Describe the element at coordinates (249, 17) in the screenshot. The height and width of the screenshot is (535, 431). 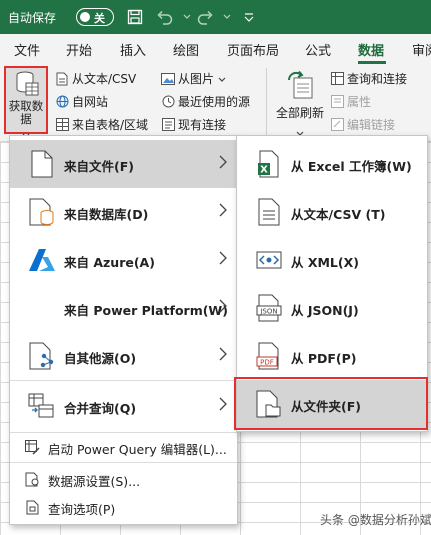
I see `customize-toolbar-icon` at that location.